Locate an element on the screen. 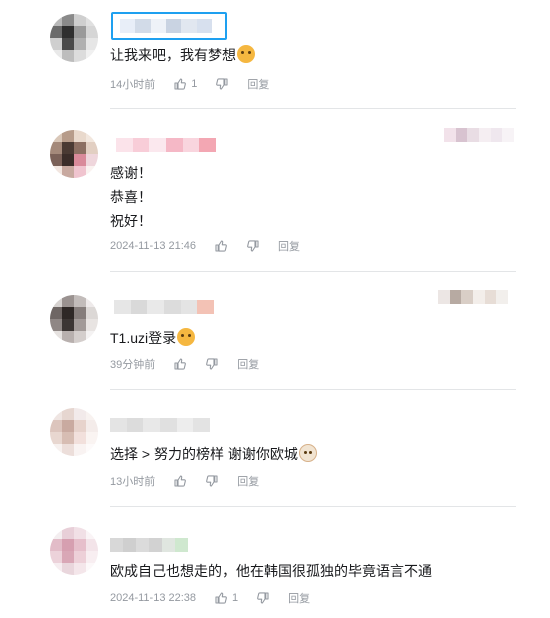  comment-meta: 14小时前 1 回复 is located at coordinates (189, 84).